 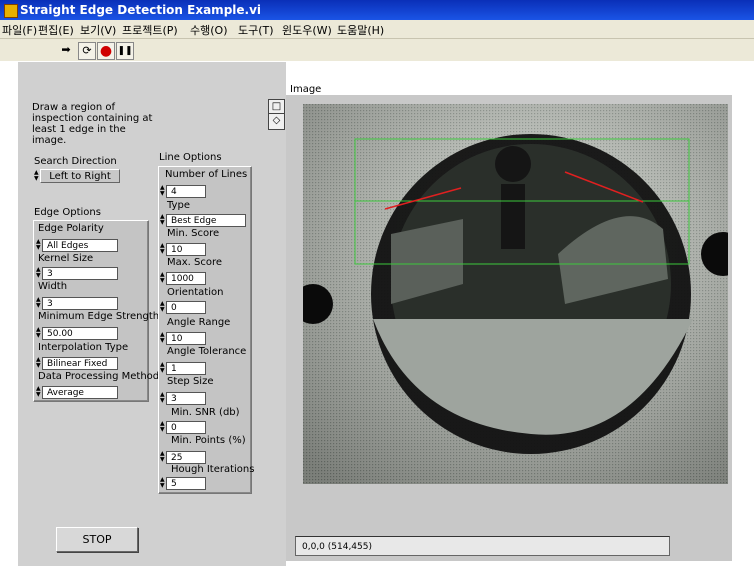 I want to click on angle-tolerance-spin-icon: ▲ ▼, so click(x=162, y=368).